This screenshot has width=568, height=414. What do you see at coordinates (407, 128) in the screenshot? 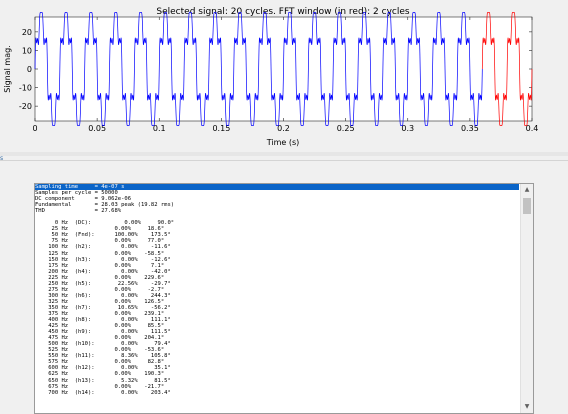
I see `x-tick-label: 0.3` at bounding box center [407, 128].